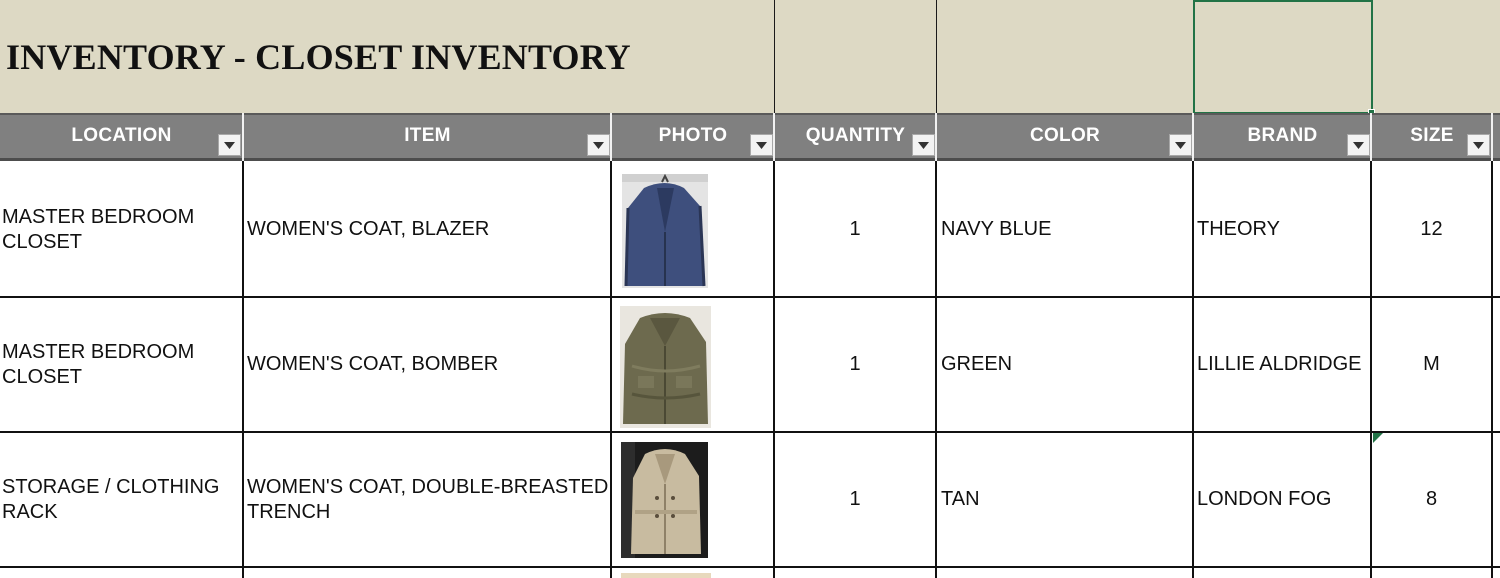 This screenshot has height=578, width=1500. Describe the element at coordinates (665, 231) in the screenshot. I see `navy-blazer-photo` at that location.